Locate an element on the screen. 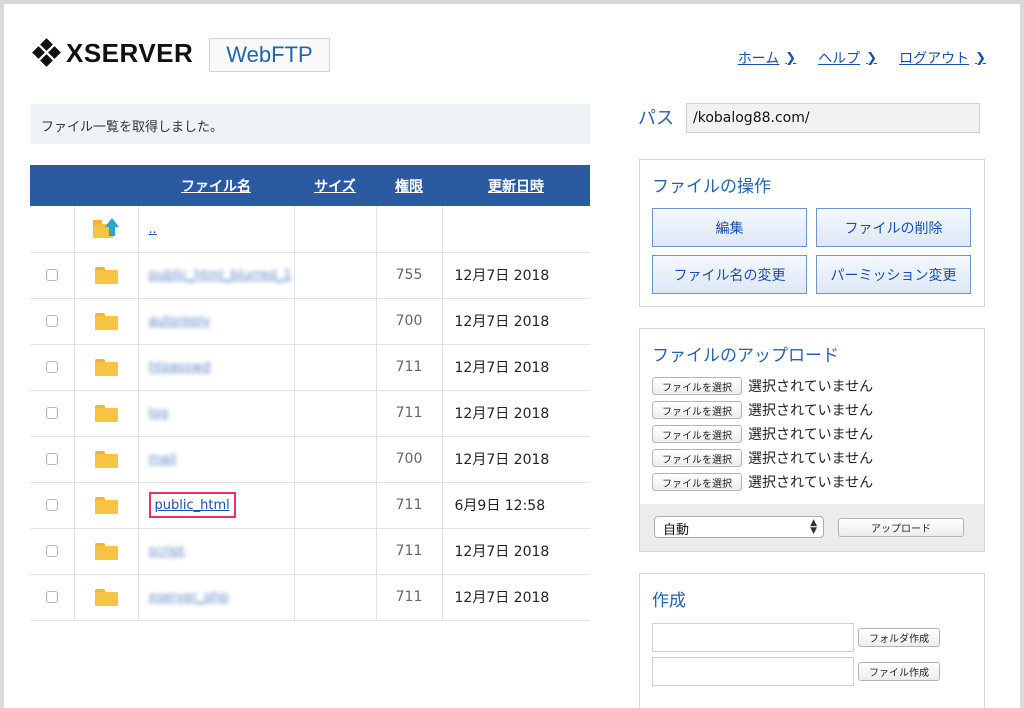 This screenshot has width=1024, height=708. transfer-mode-value: 自動 is located at coordinates (676, 530).